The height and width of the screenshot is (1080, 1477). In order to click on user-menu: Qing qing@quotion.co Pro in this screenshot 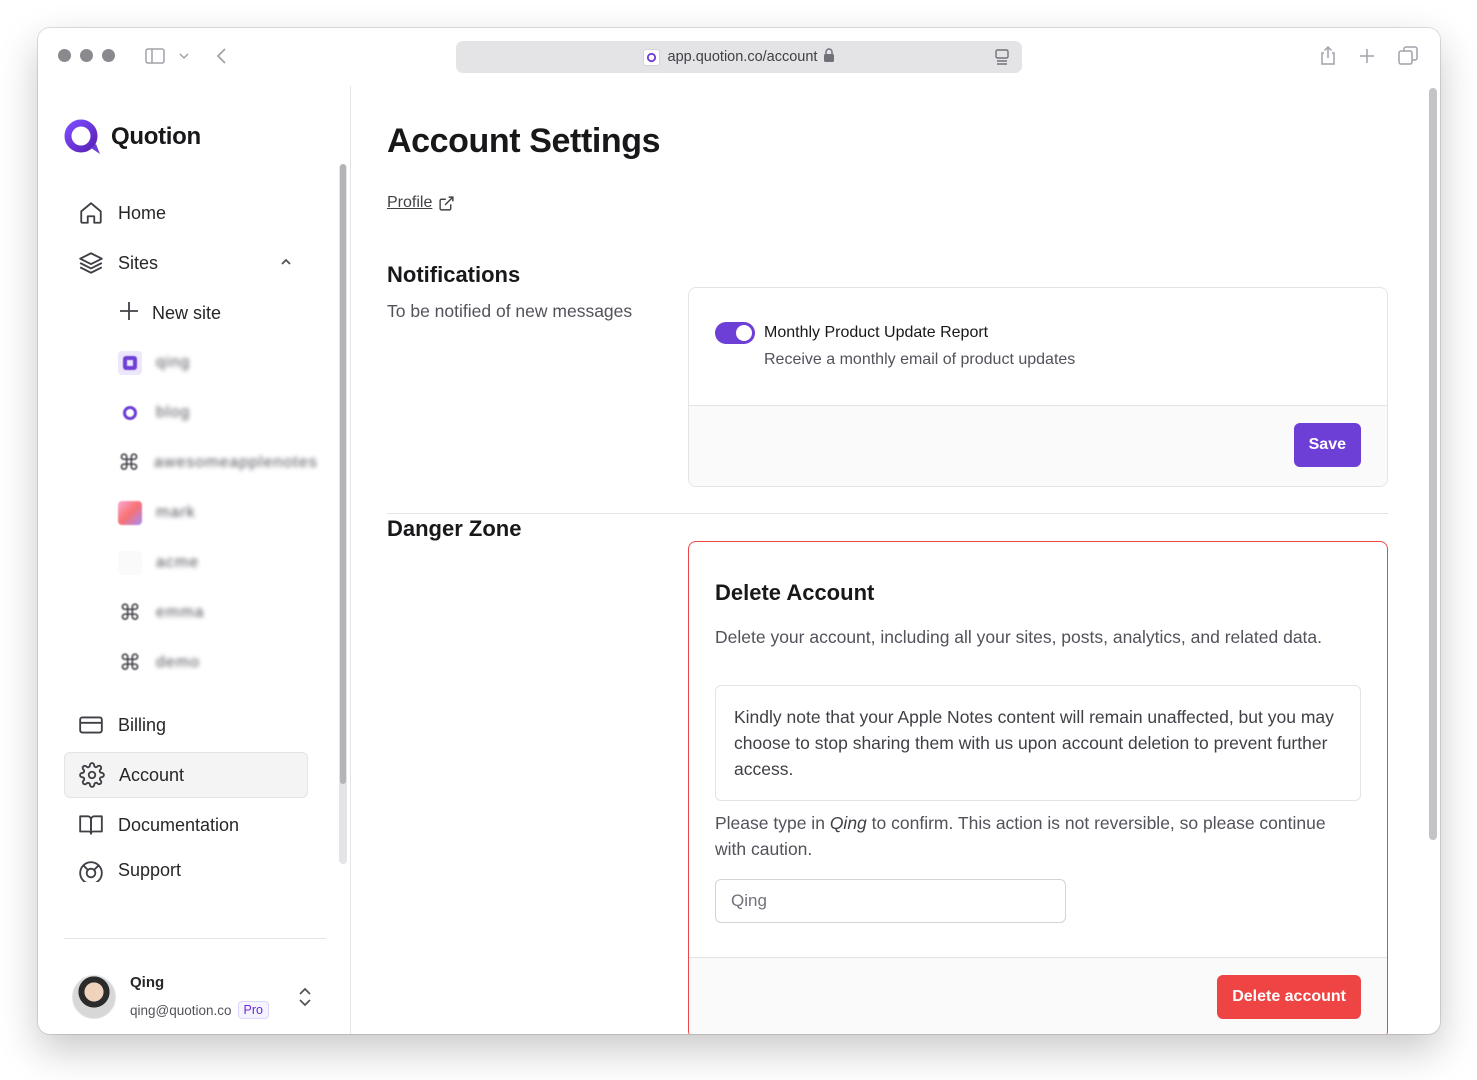, I will do `click(192, 996)`.